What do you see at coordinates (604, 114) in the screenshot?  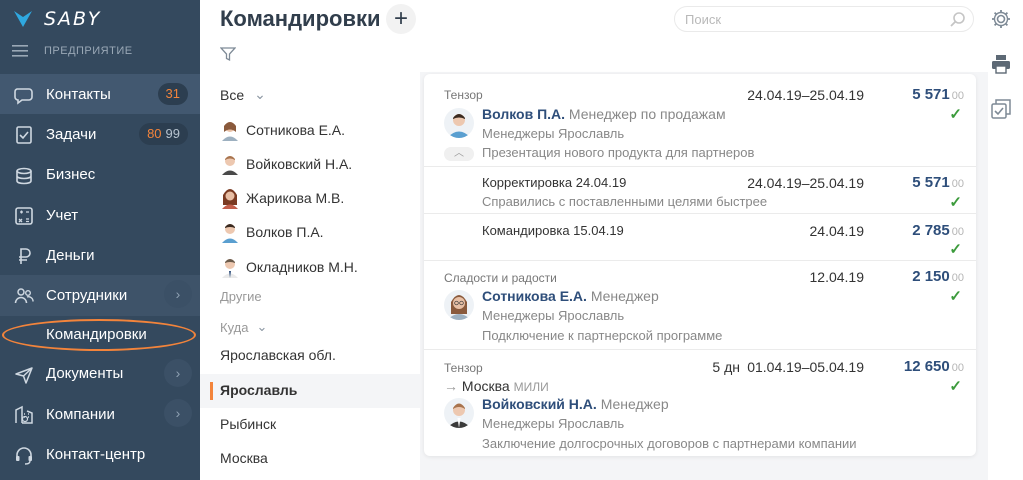 I see `trip-employee: Волков П.А. Менеджер по продажам` at bounding box center [604, 114].